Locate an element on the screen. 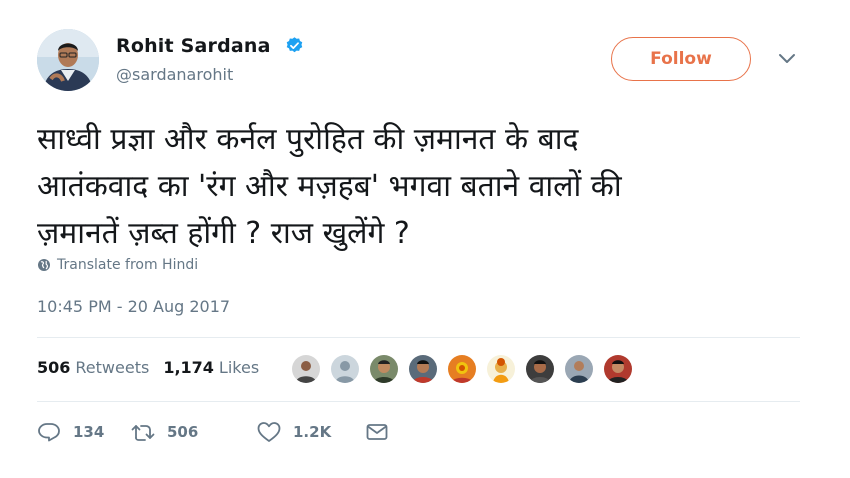 The height and width of the screenshot is (478, 850). retweet-count: 506 is located at coordinates (183, 432).